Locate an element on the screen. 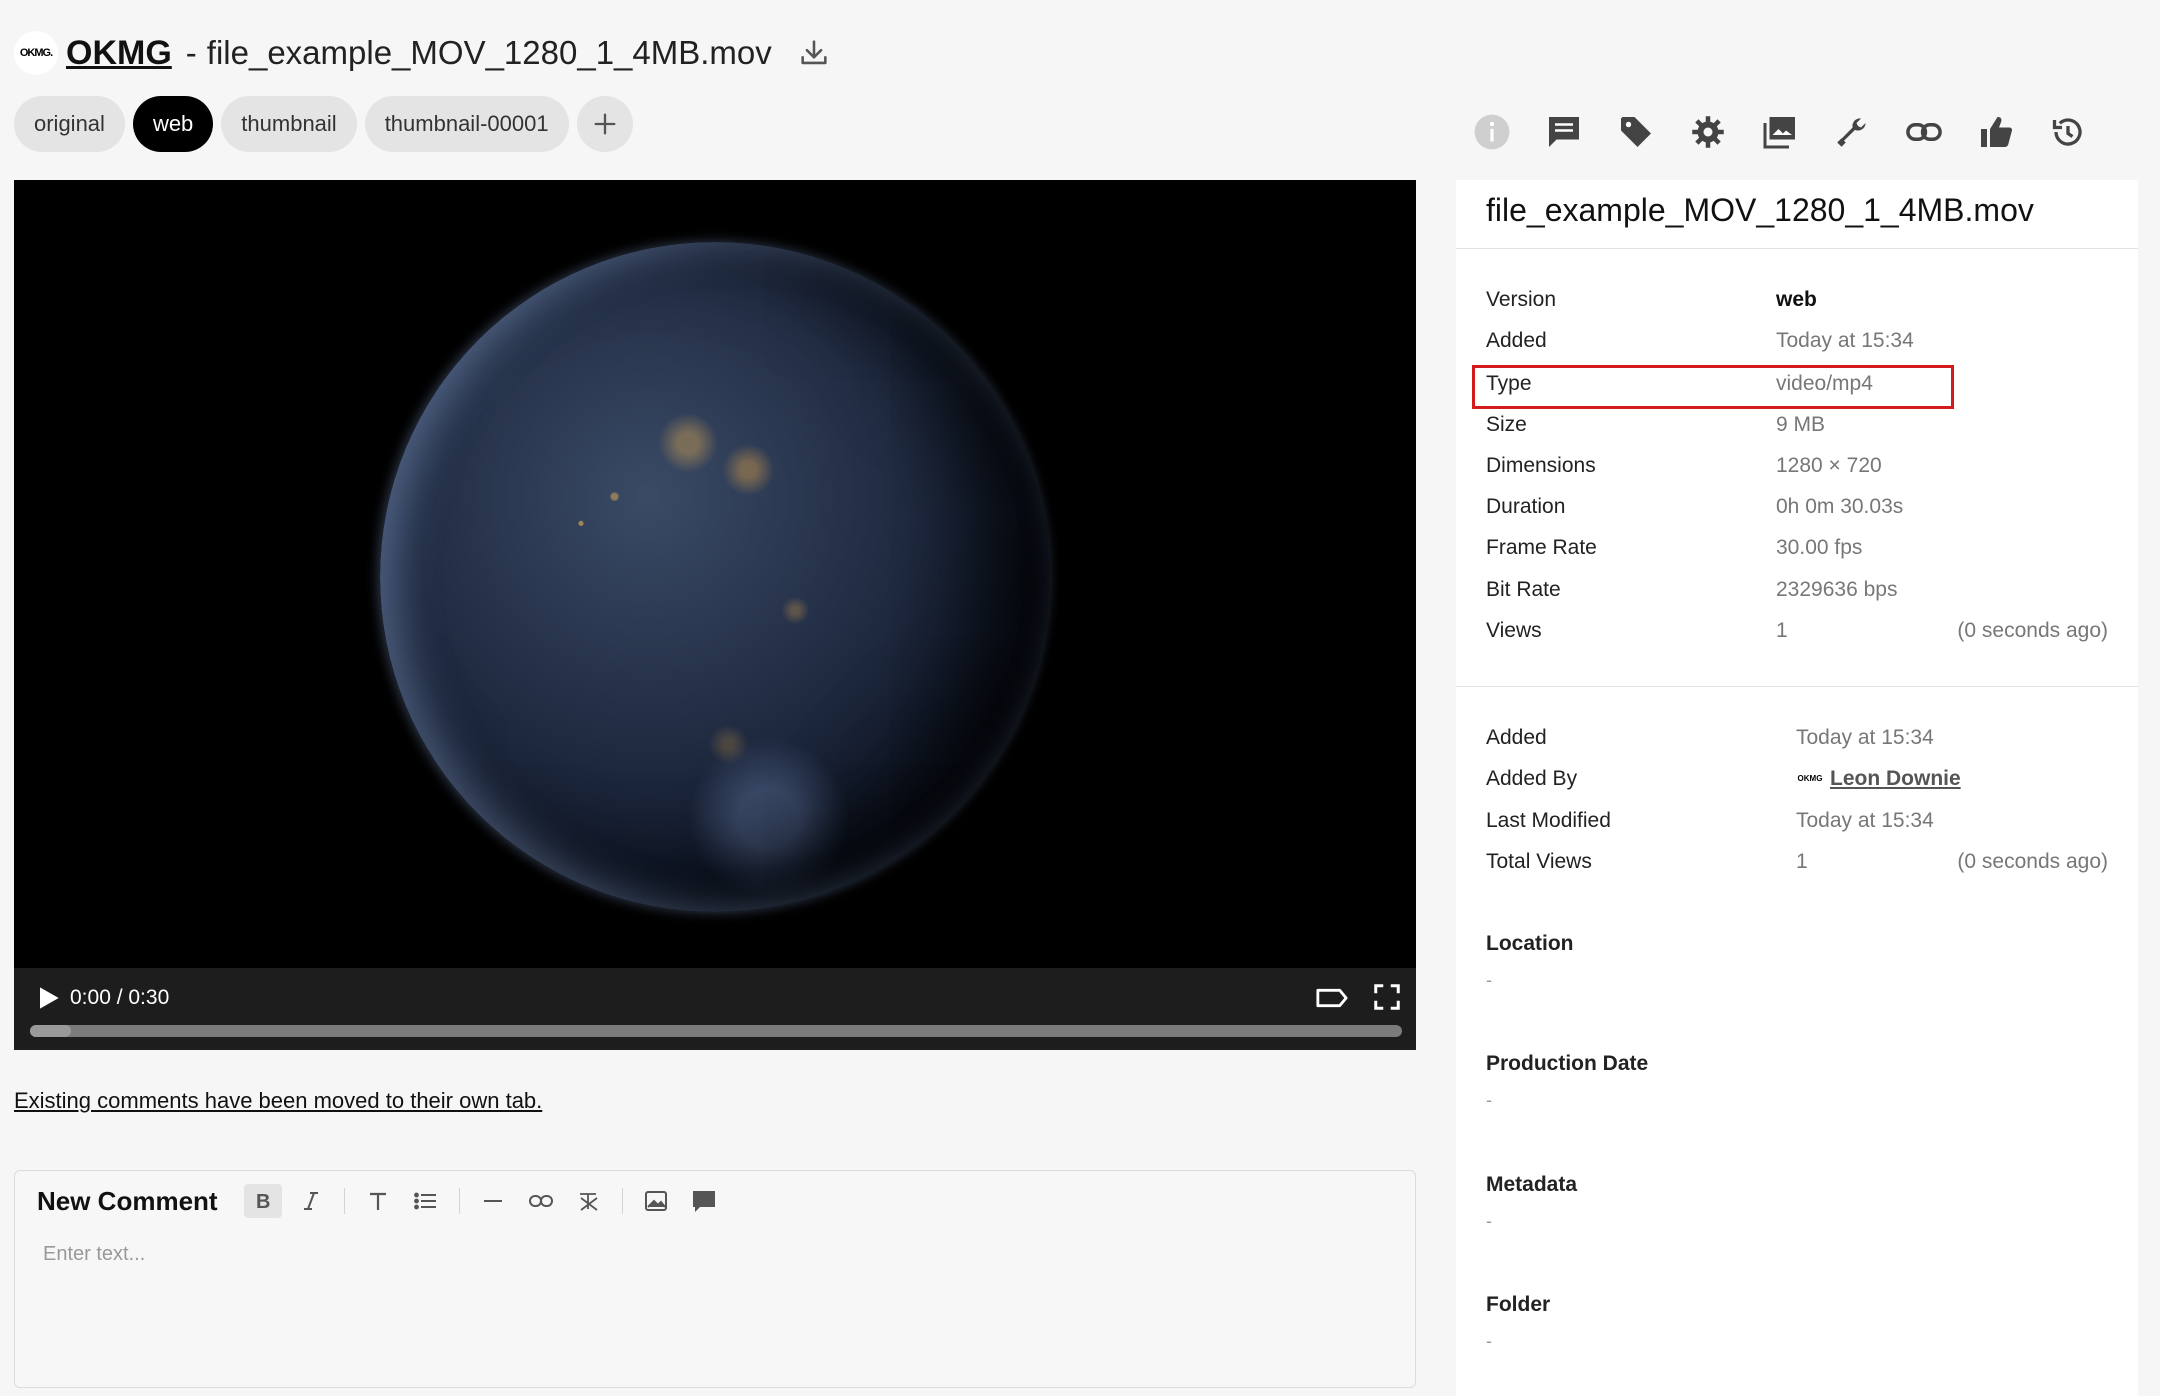 This screenshot has width=2160, height=1396. folder-value: - is located at coordinates (1489, 1341).